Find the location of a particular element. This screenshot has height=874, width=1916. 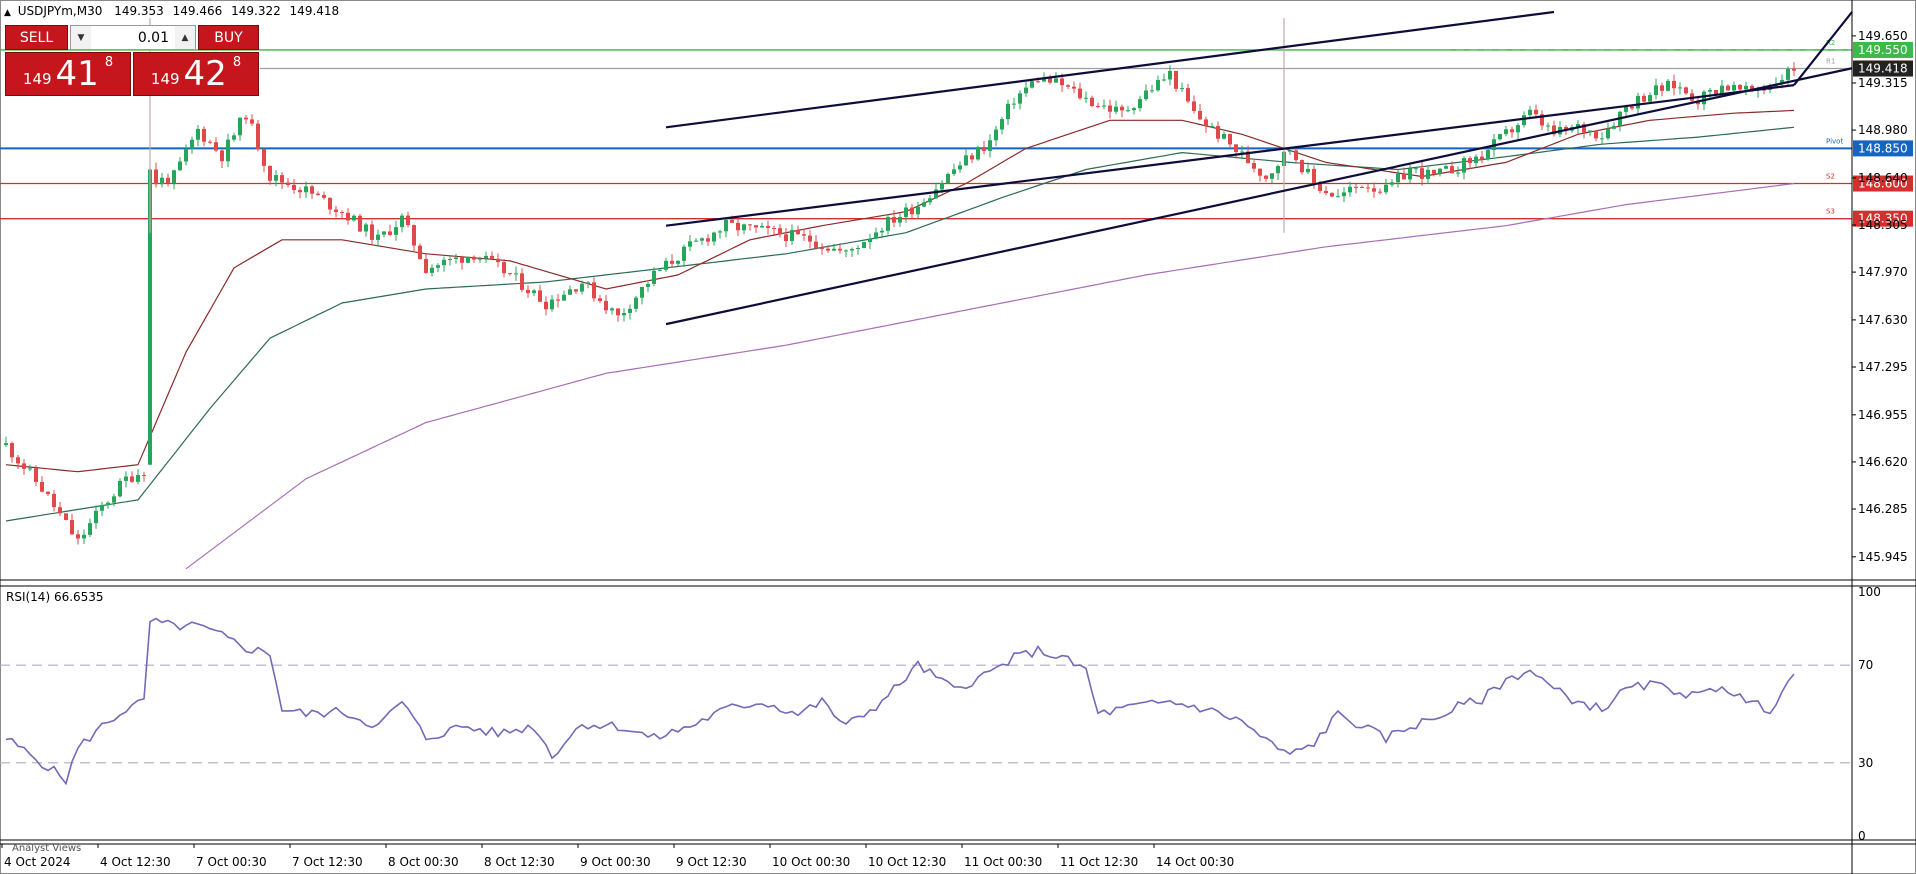

chevron-down-icon: ▼ is located at coordinates (81, 37).